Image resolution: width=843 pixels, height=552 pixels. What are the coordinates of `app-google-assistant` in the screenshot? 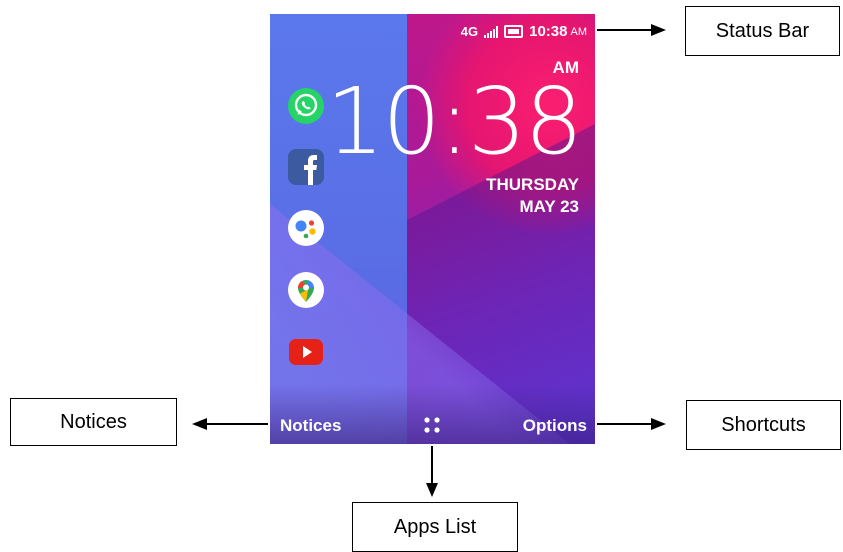 It's located at (306, 228).